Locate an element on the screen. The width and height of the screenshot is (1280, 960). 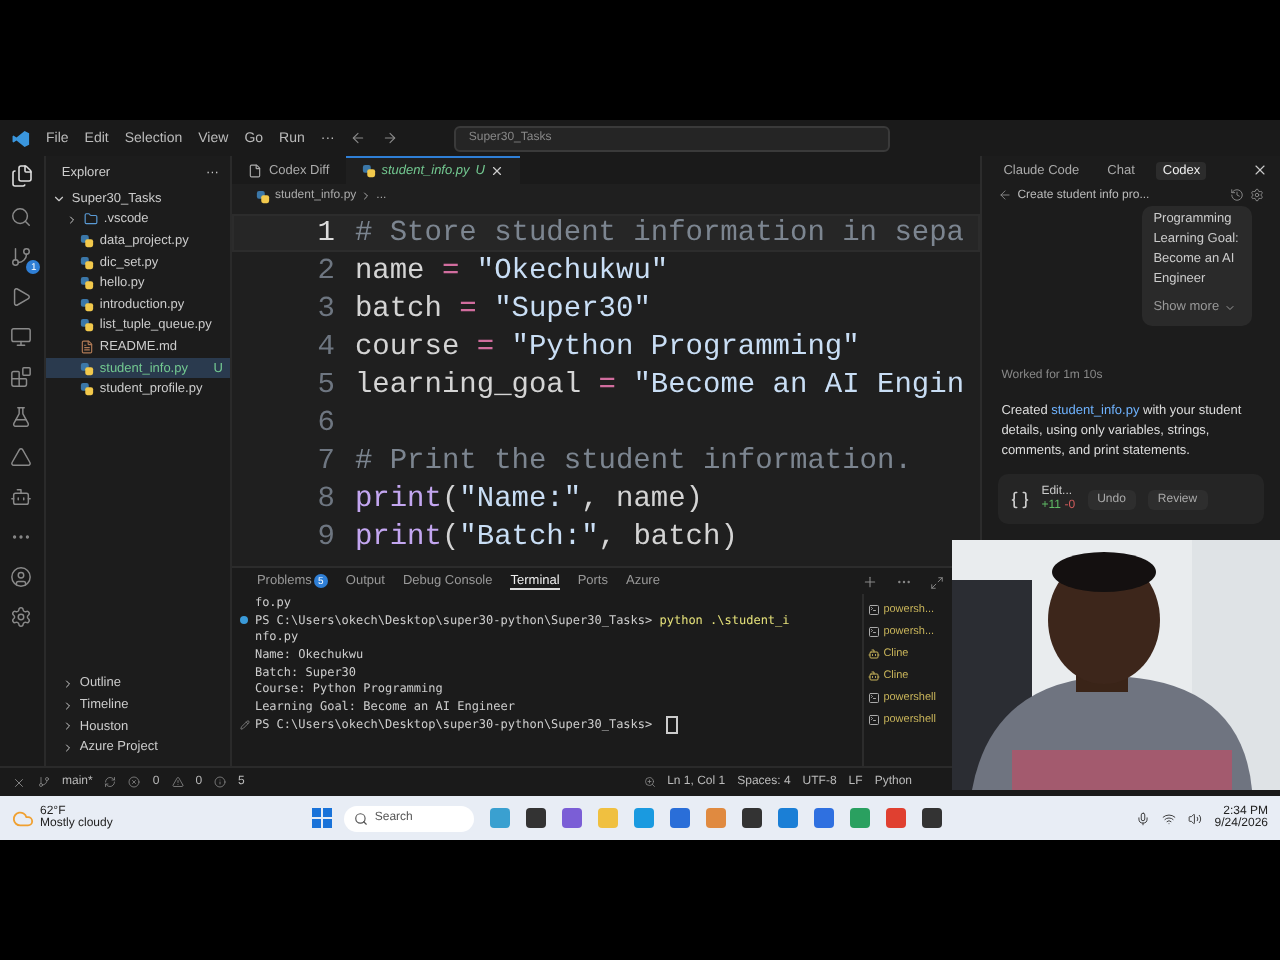
line-number: 9 is located at coordinates (326, 537).